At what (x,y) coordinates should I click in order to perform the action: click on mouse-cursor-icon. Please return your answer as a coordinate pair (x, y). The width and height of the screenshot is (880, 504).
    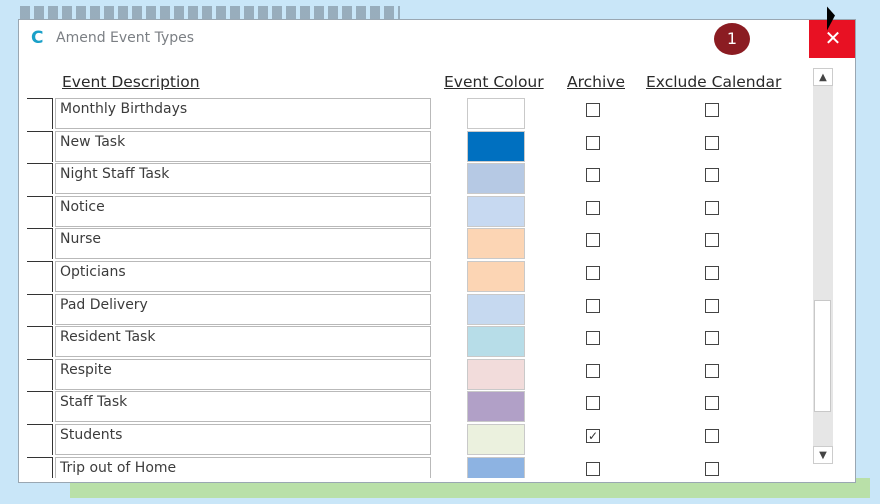
    Looking at the image, I should click on (831, 20).